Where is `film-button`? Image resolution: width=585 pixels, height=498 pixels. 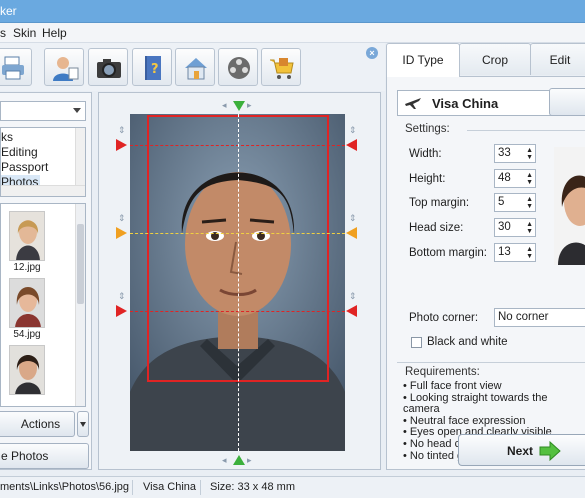
film-button is located at coordinates (238, 67).